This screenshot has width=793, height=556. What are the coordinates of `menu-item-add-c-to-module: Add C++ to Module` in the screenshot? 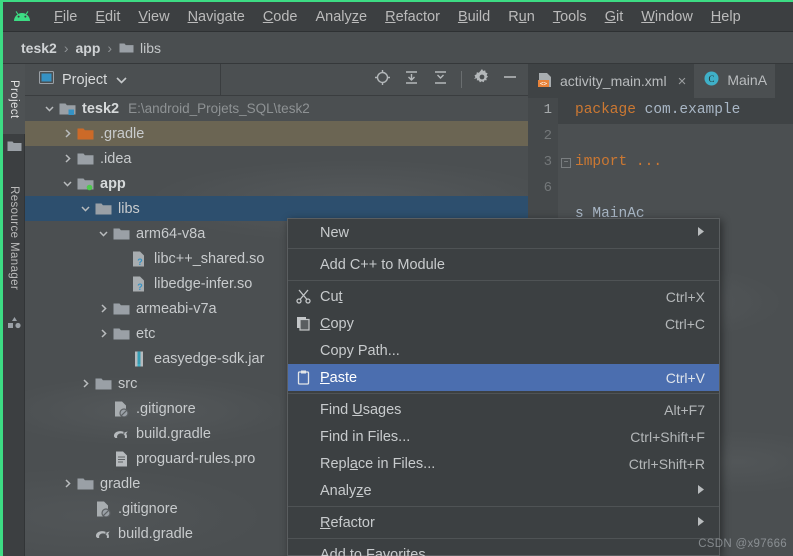 It's located at (503, 264).